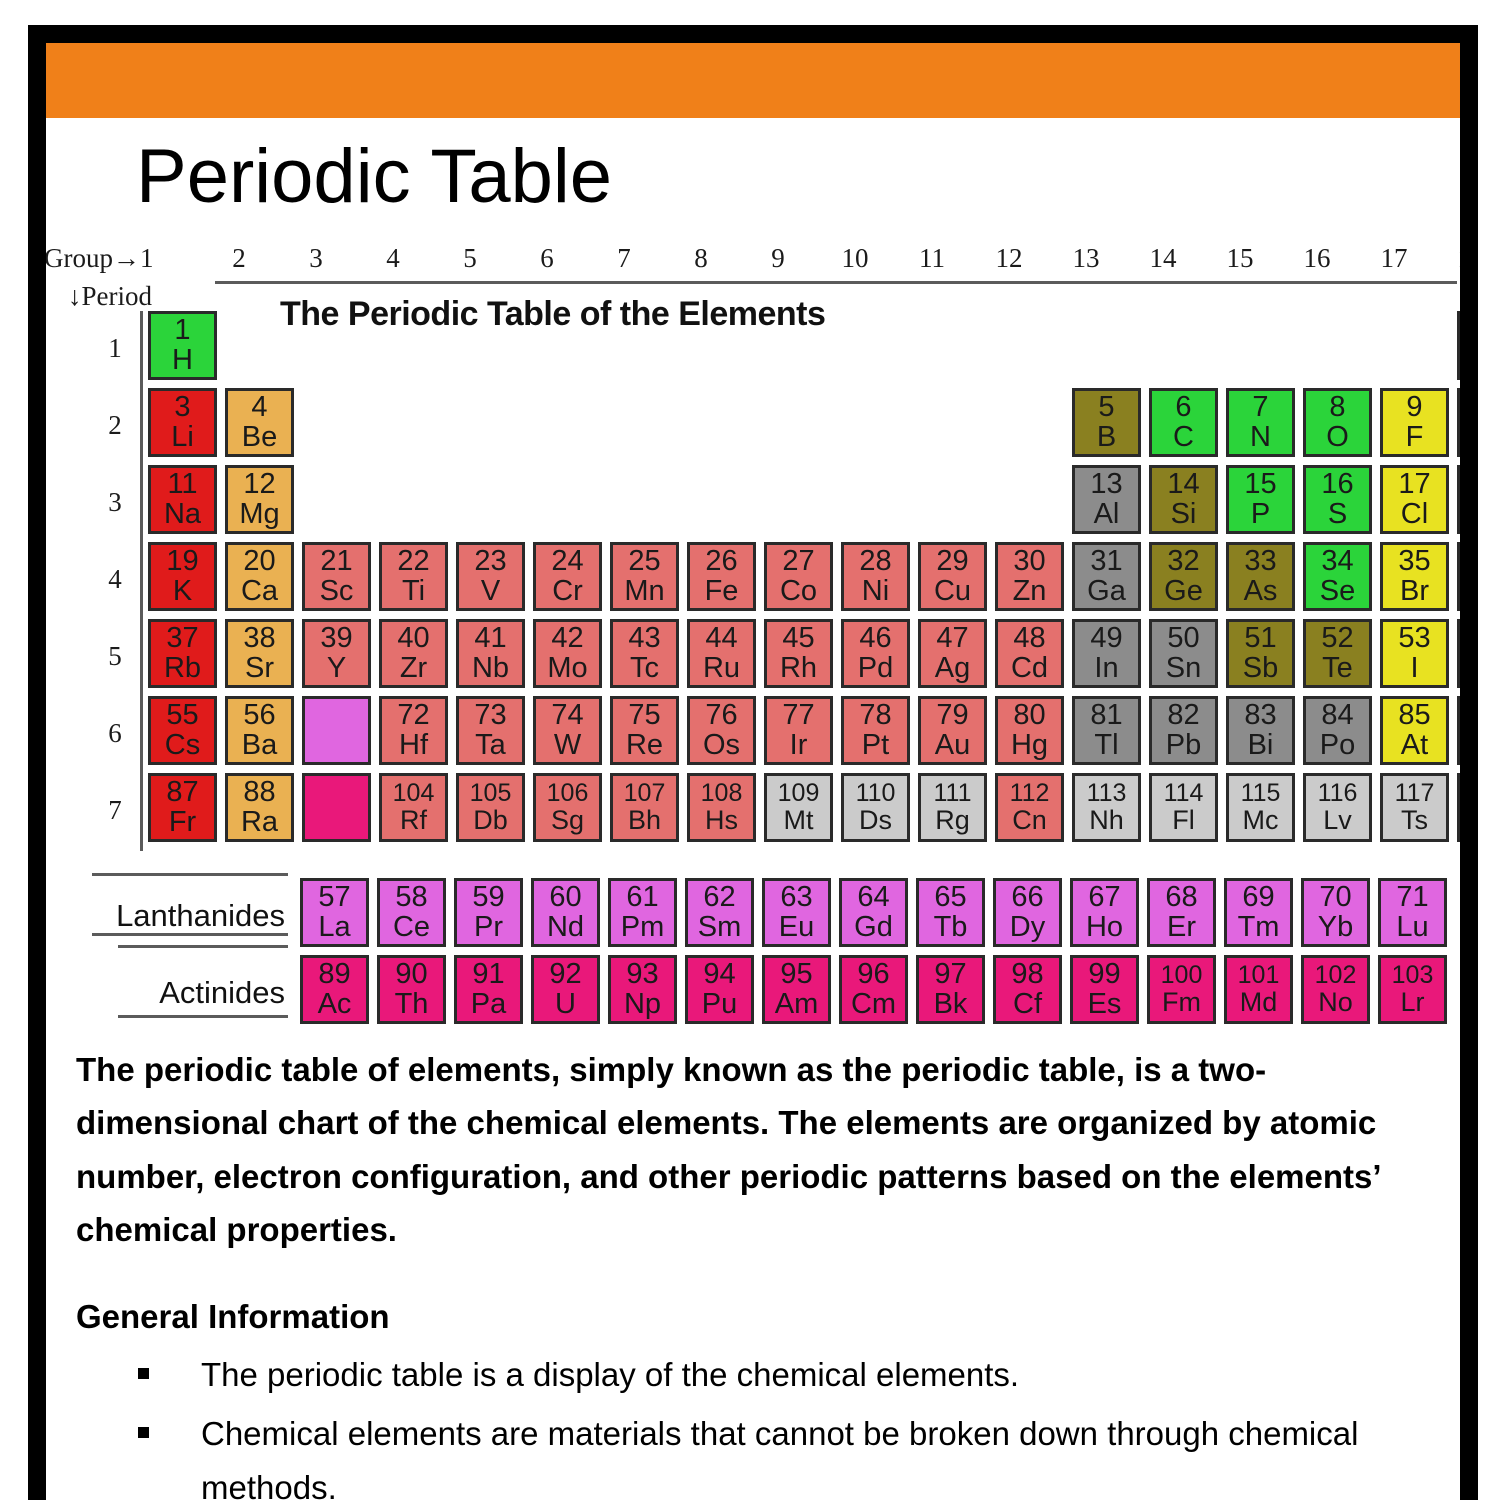 The height and width of the screenshot is (1500, 1500). Describe the element at coordinates (1458, 422) in the screenshot. I see `element-cell: 10Ne` at that location.